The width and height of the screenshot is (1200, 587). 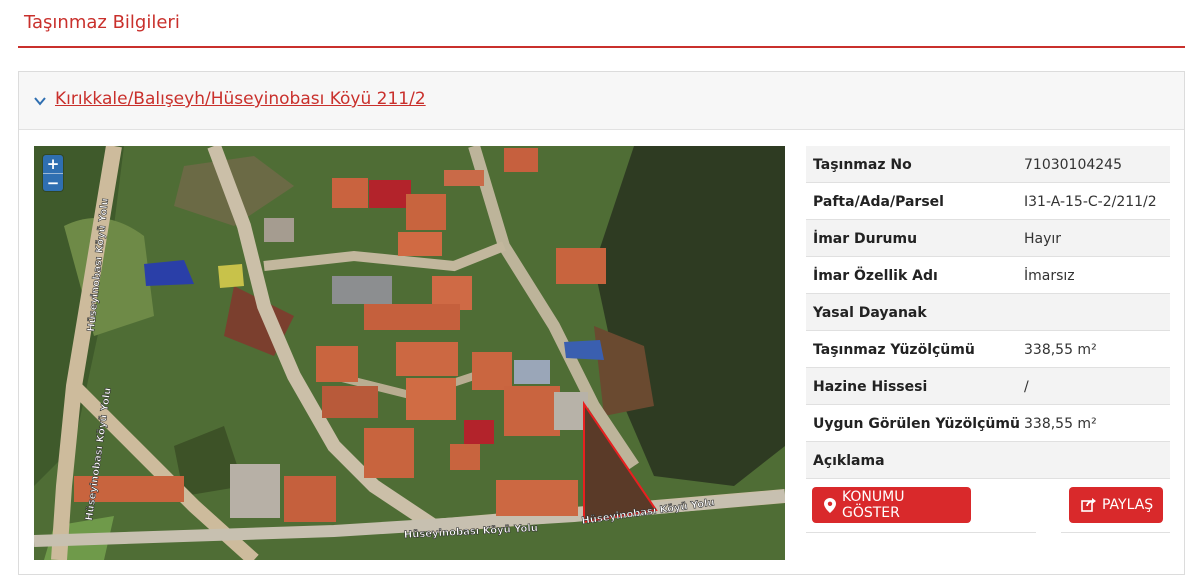 I want to click on share-button: PAYLAŞ, so click(x=1116, y=505).